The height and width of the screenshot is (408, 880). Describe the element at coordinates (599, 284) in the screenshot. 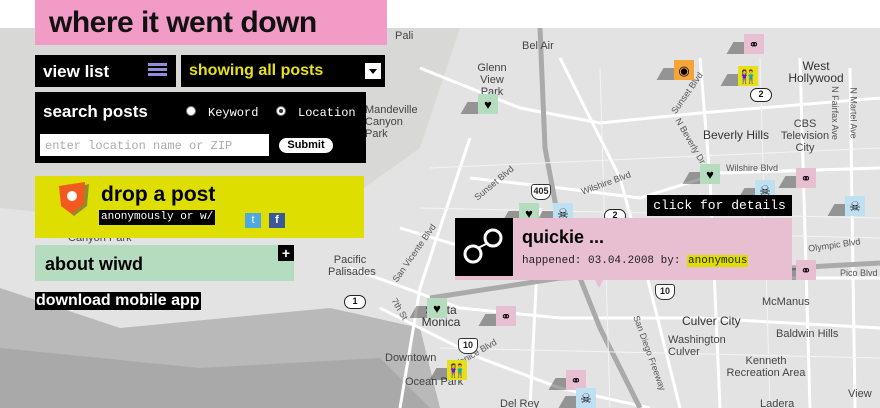

I see `popup-tail` at that location.